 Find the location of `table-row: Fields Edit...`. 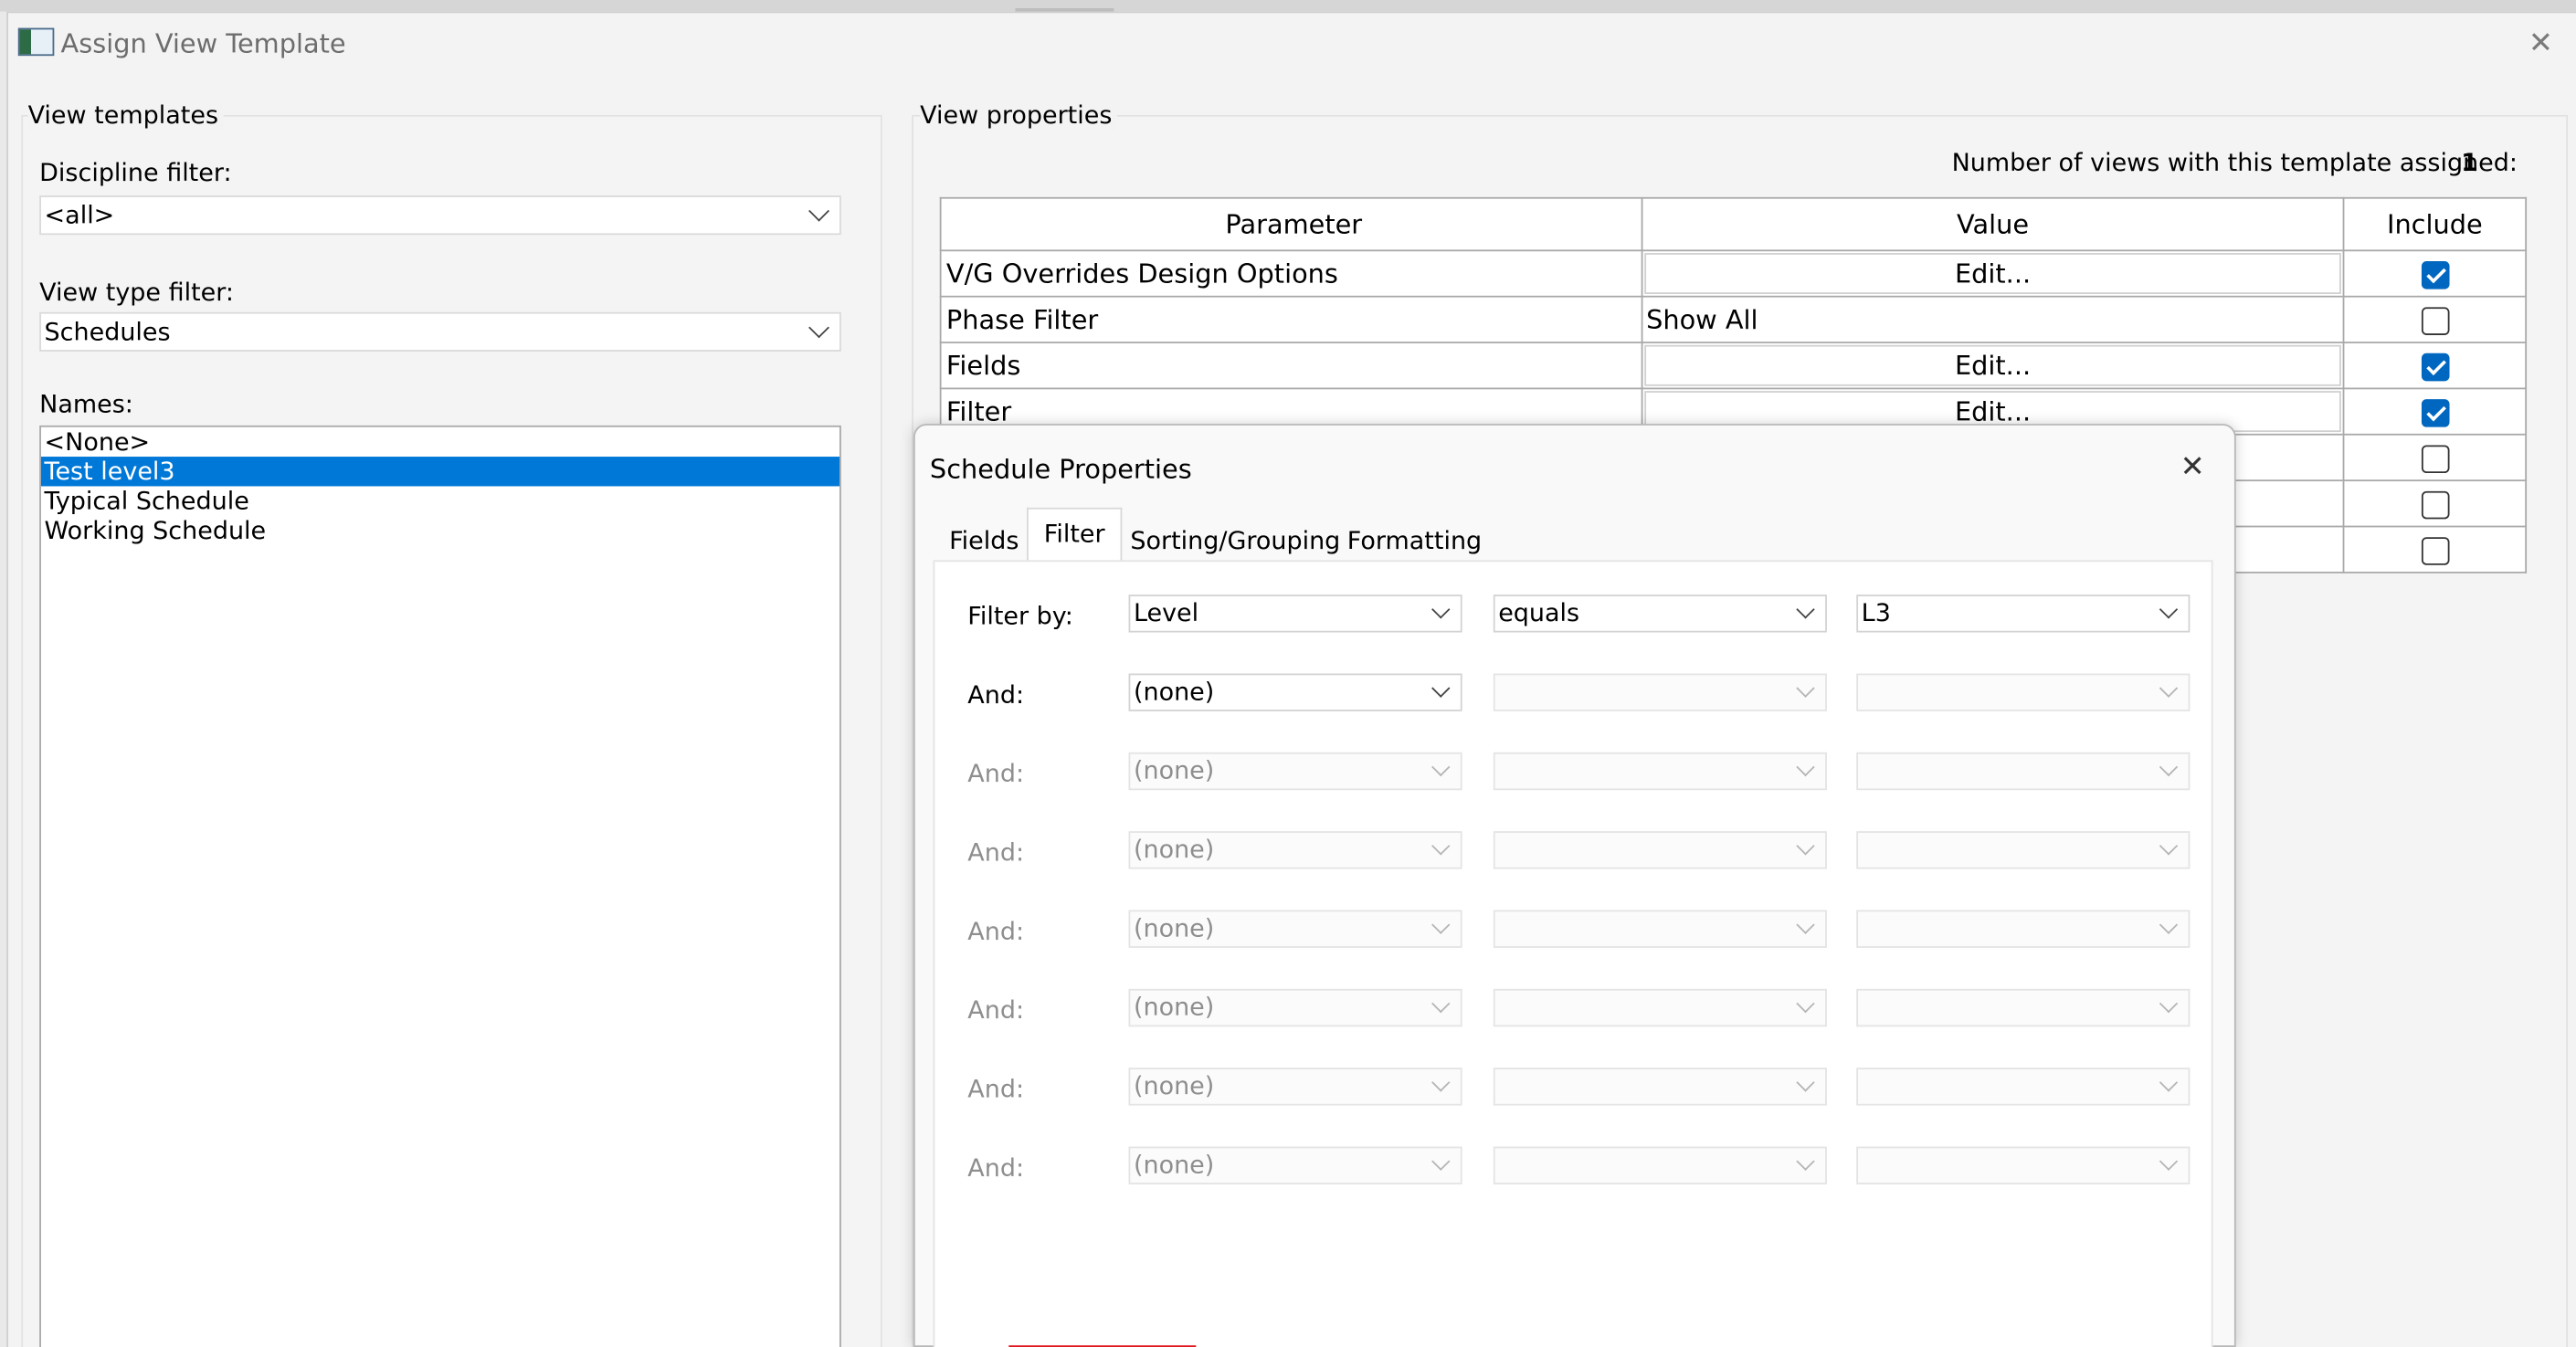

table-row: Fields Edit... is located at coordinates (1733, 366).